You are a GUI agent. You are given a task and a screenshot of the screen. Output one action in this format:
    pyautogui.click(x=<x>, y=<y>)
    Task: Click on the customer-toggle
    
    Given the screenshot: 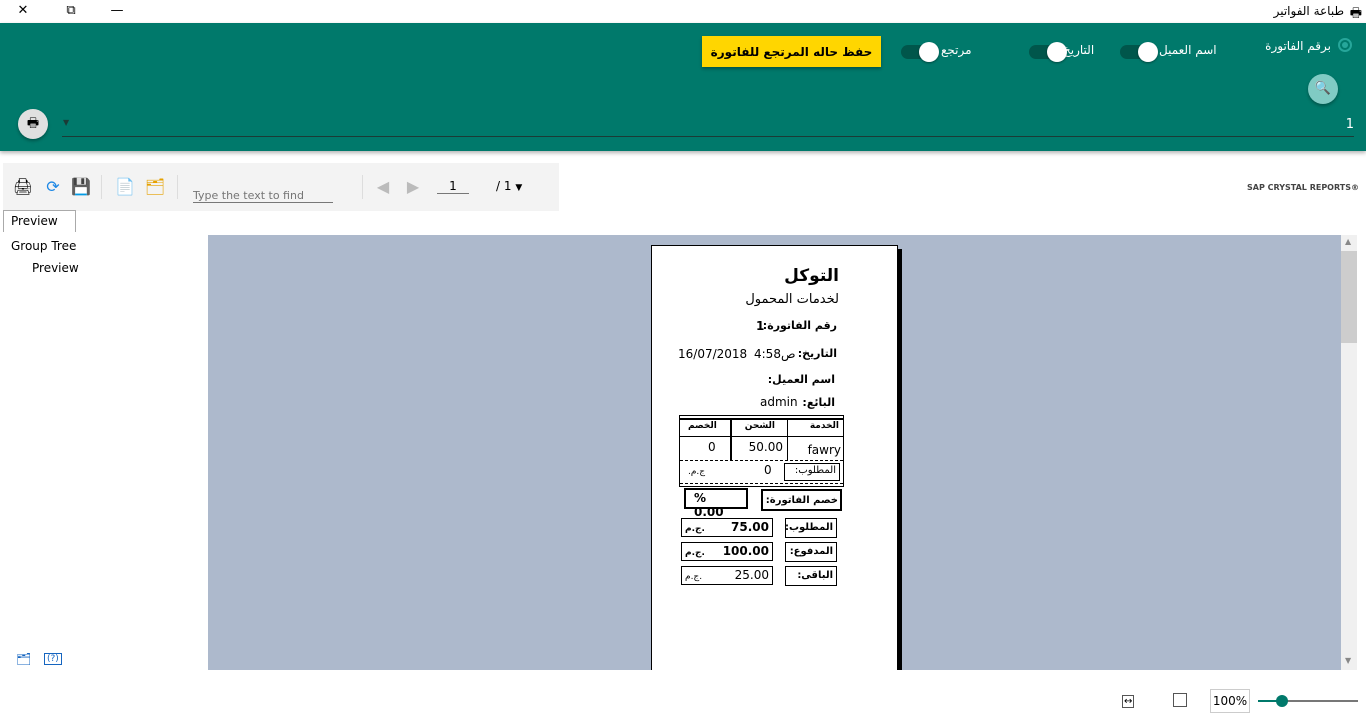 What is the action you would take?
    pyautogui.click(x=1139, y=52)
    